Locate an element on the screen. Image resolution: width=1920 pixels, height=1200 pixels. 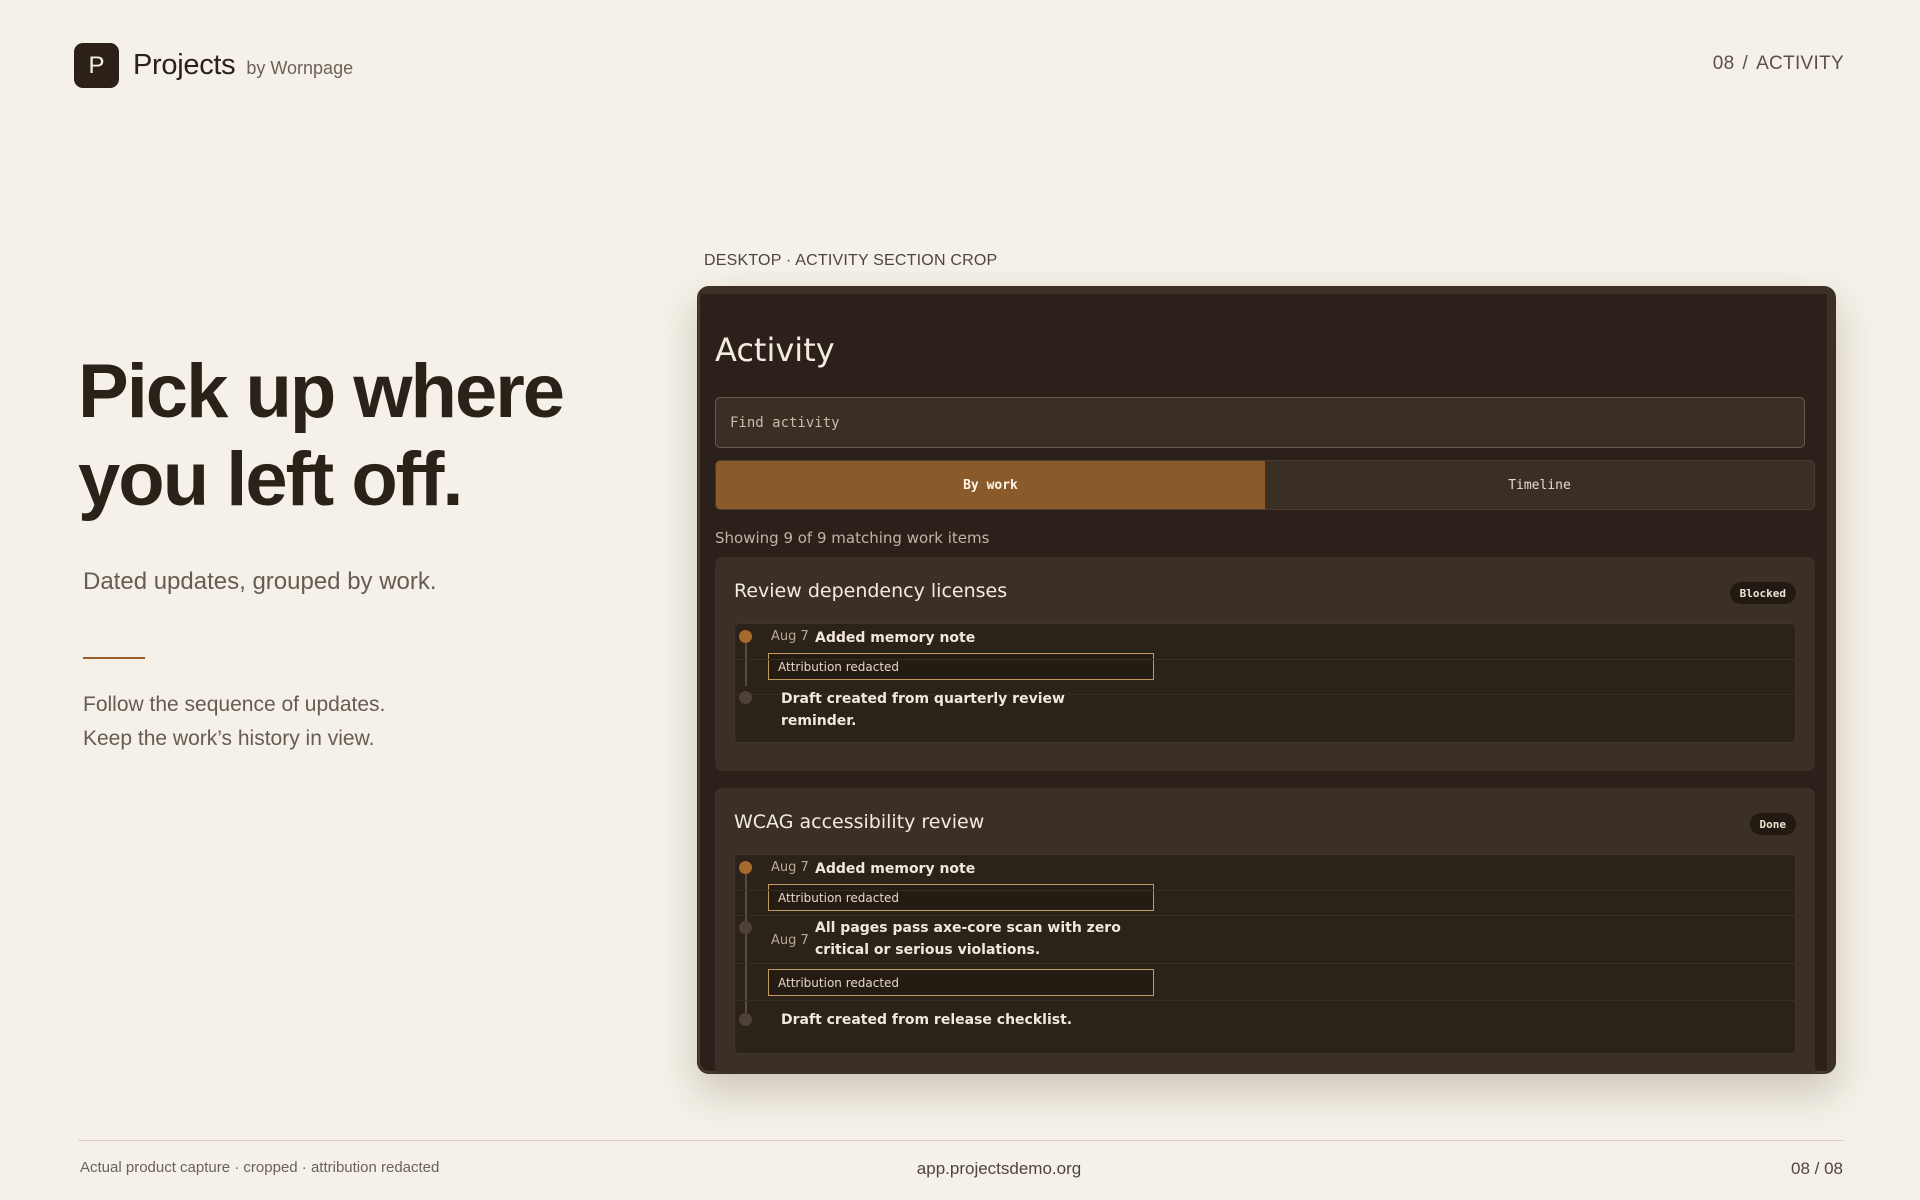
entry-text-line-2: reminder. is located at coordinates (819, 721).